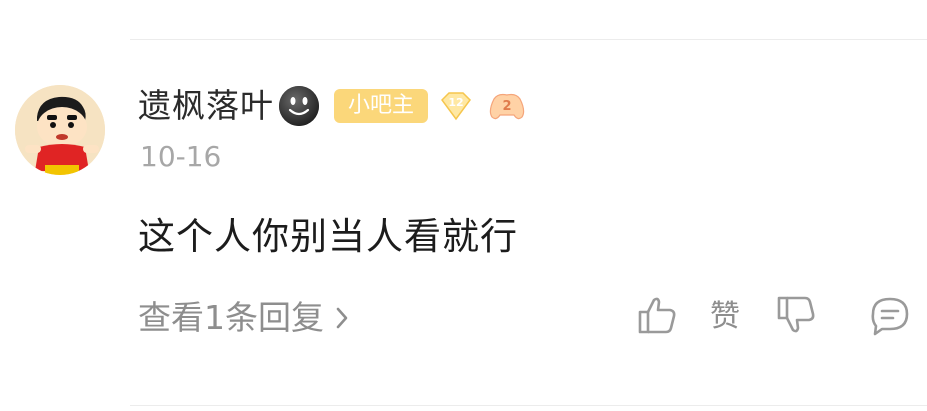  What do you see at coordinates (725, 317) in the screenshot?
I see `like-label: 赞` at bounding box center [725, 317].